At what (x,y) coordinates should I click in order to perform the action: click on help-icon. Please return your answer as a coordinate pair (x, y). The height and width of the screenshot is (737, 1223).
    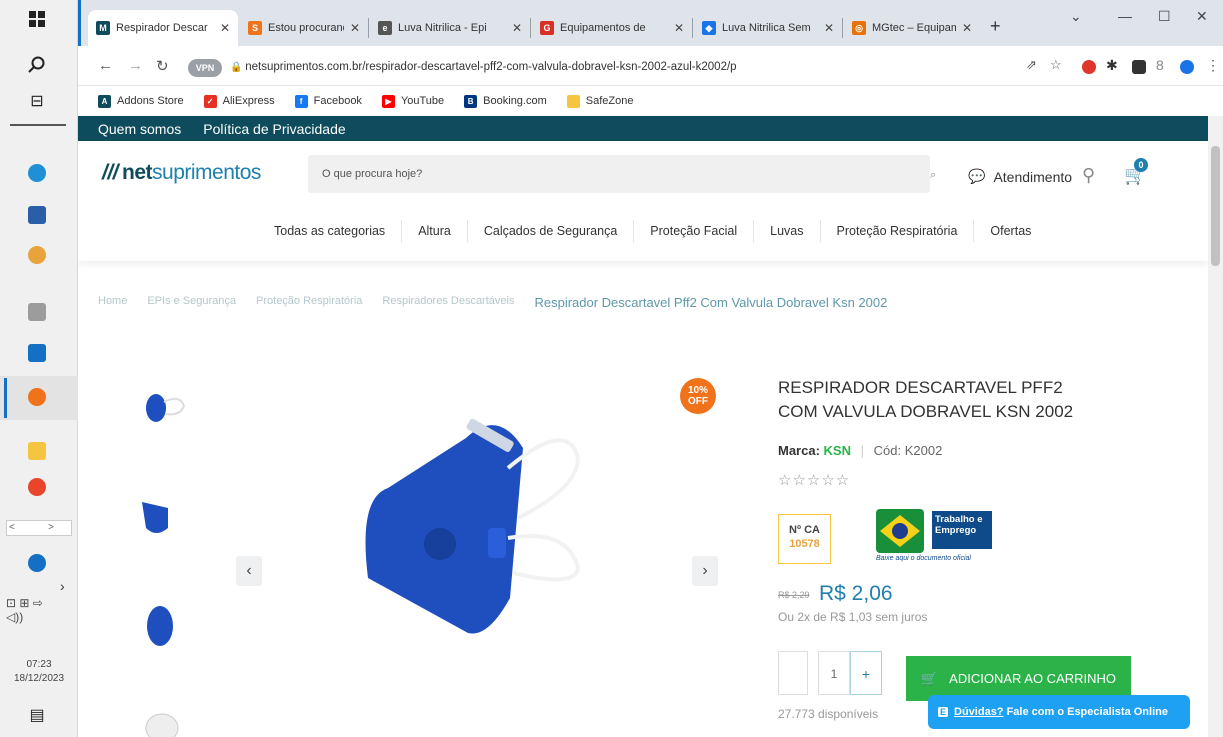
    Looking at the image, I should click on (37, 563).